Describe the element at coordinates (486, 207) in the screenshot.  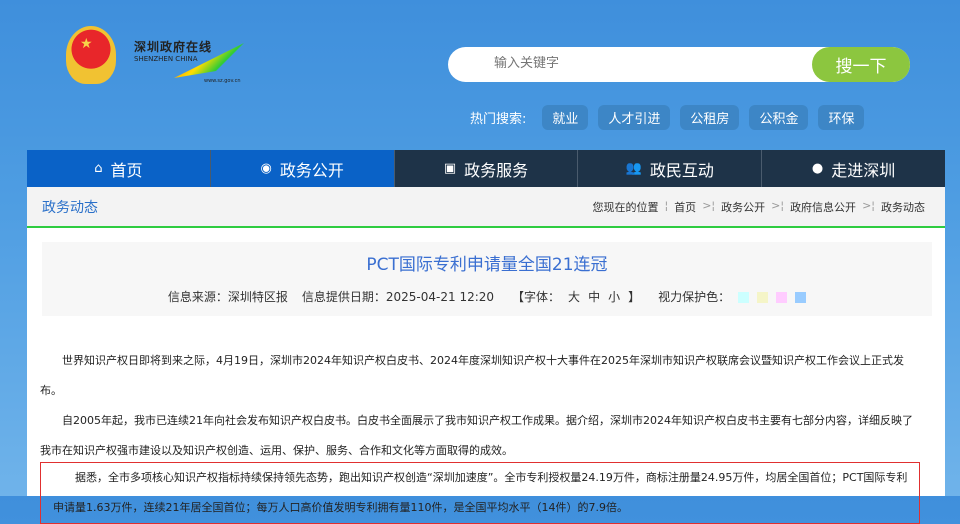
I see `section-bar: 政务动态 您现在的位置 ¦ 首页 >¦ 政务公开 >¦ 政府信息公开 >¦ 政务动态` at that location.